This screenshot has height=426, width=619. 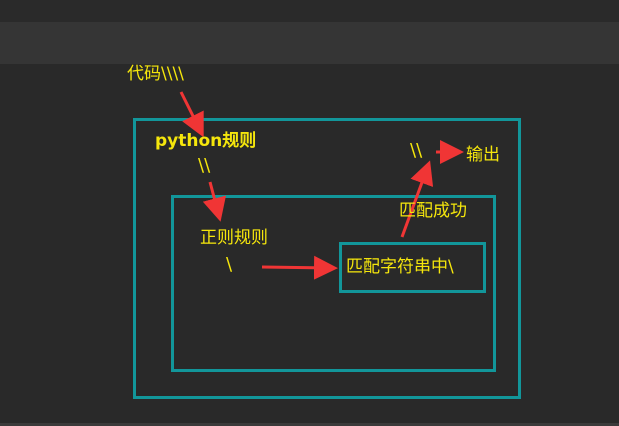 I want to click on arrow-code-to-python, so click(x=191, y=114).